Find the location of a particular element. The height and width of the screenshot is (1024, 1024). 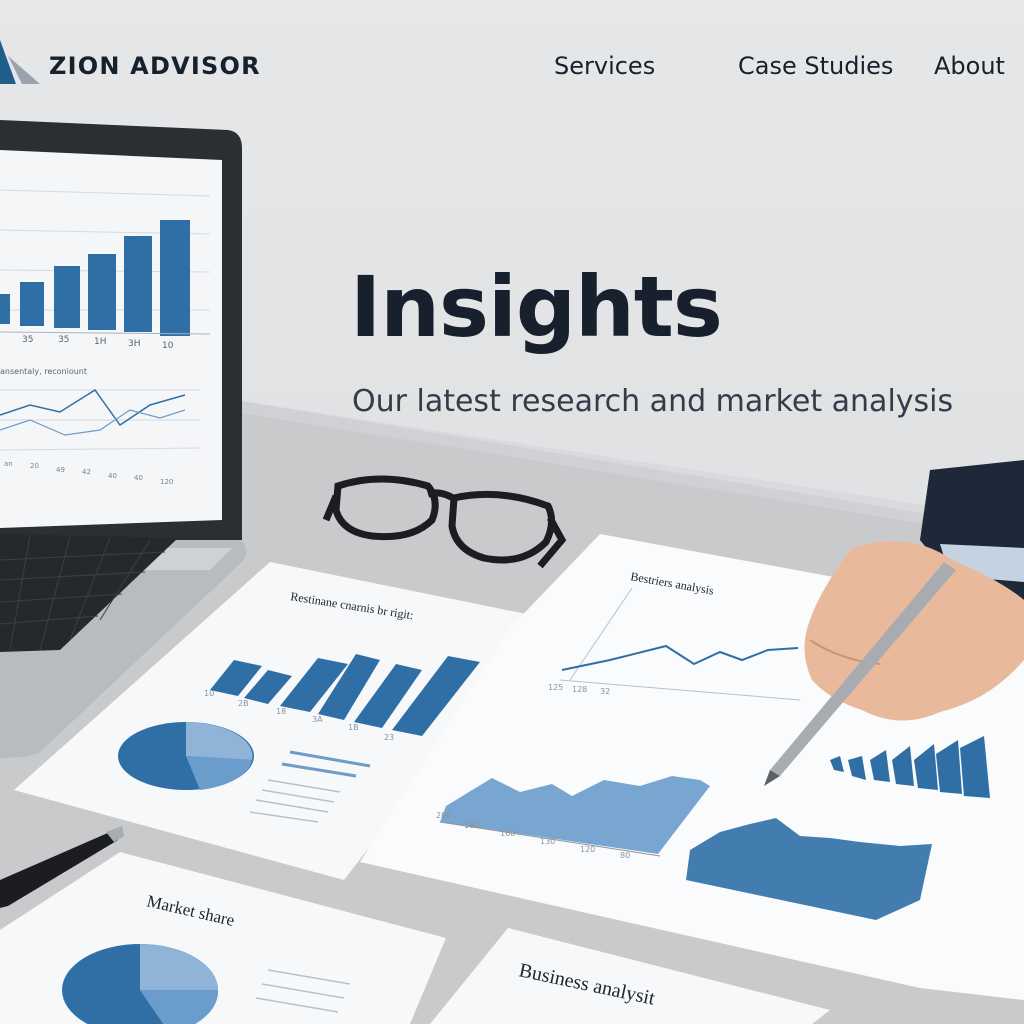

svg-text: 23 is located at coordinates (389, 737).